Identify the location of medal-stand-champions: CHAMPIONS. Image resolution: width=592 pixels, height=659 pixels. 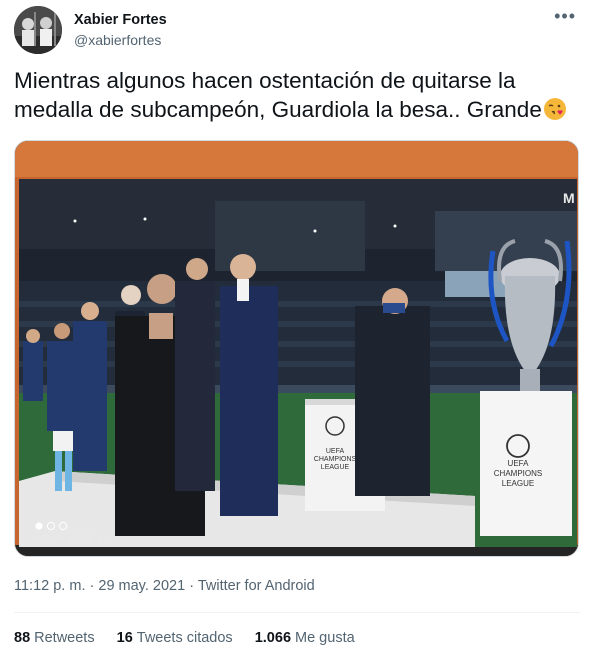
(335, 459).